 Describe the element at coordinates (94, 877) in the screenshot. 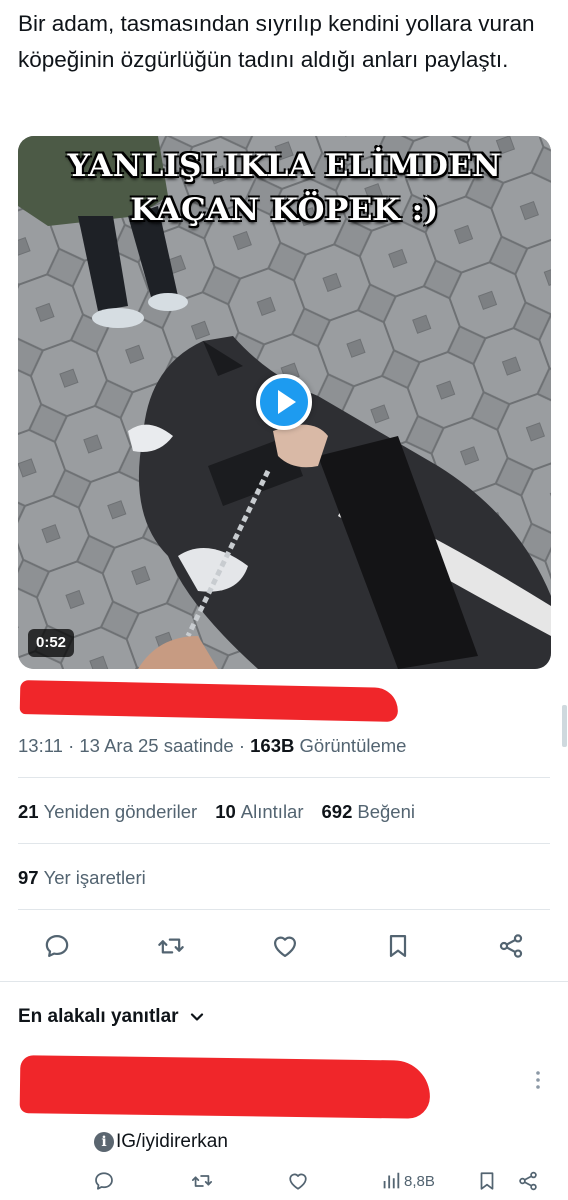

I see `bookmarks-label: Yer işaretleri` at that location.